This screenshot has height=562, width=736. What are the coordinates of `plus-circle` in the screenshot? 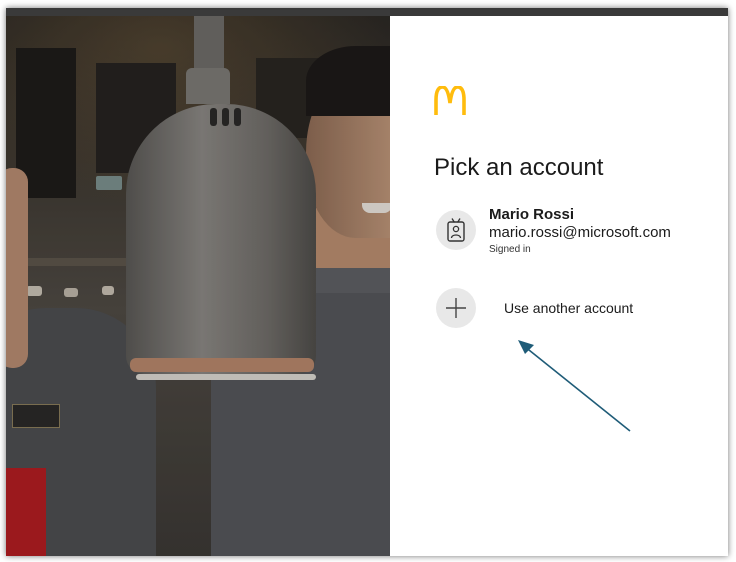 It's located at (456, 308).